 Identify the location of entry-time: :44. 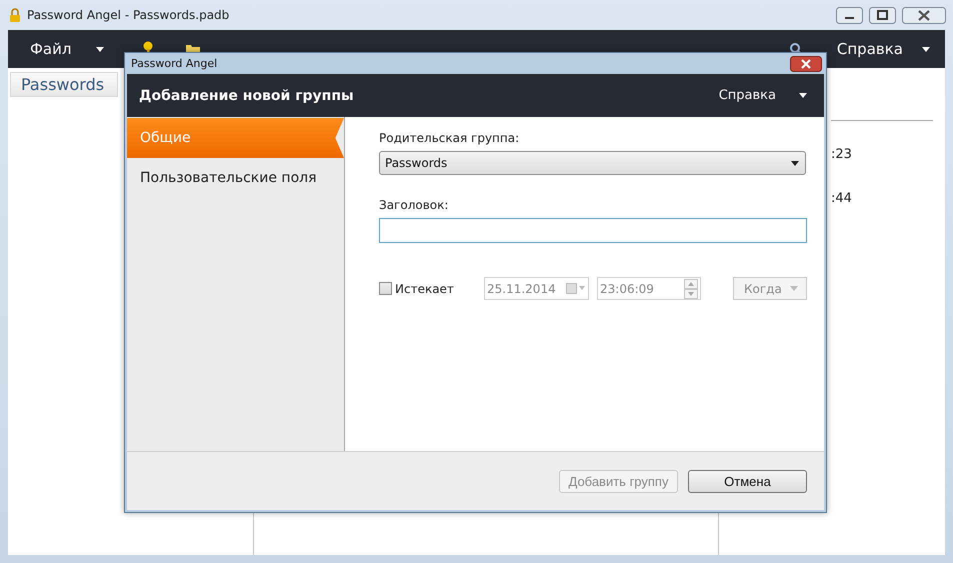
(842, 199).